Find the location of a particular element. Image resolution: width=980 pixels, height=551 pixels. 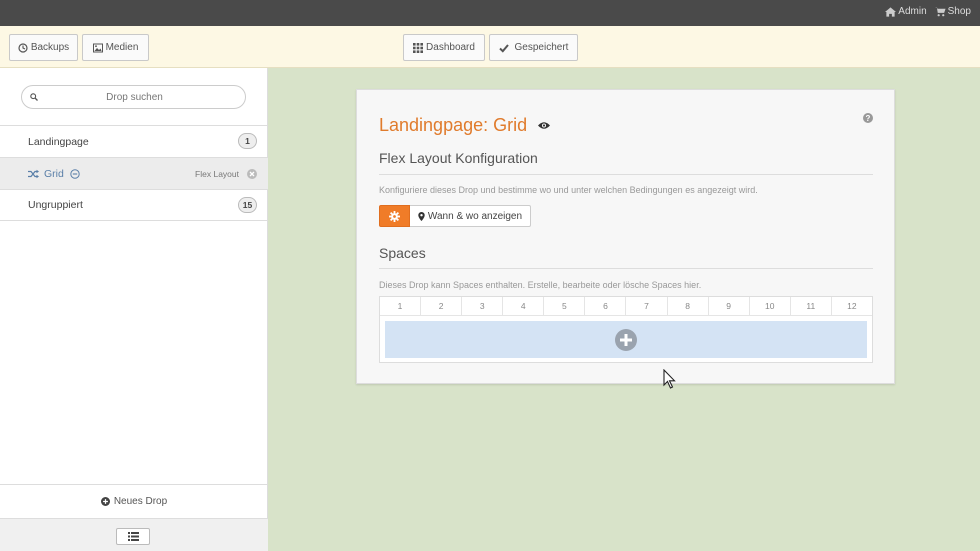

page-title: Landingpage: Grid is located at coordinates (453, 125).